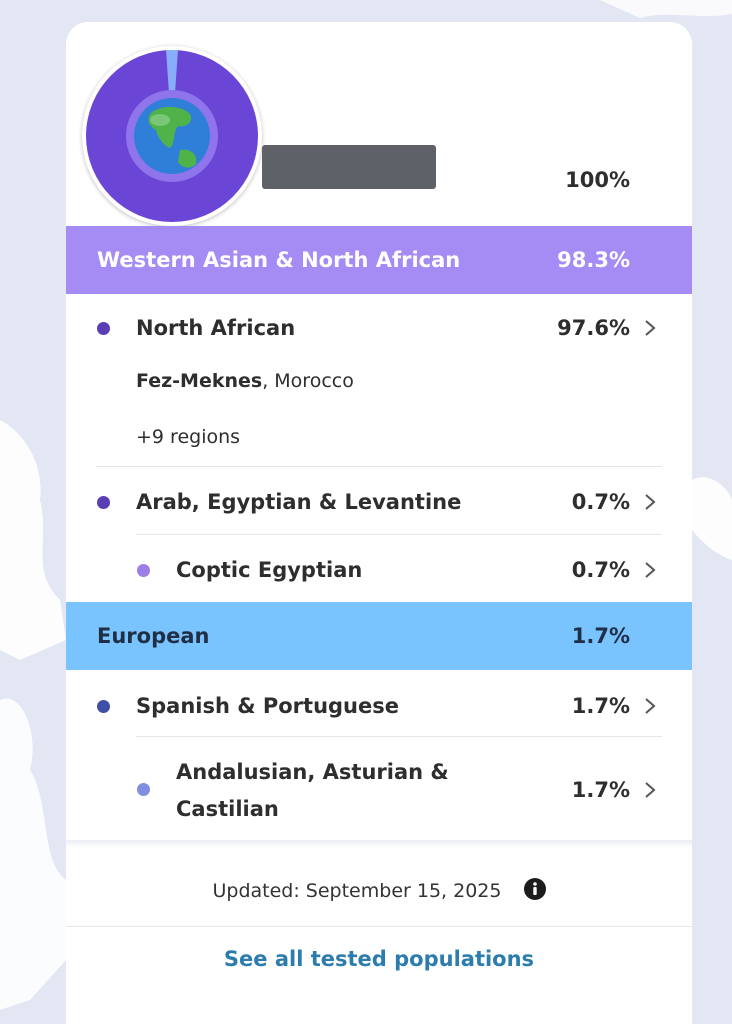 This screenshot has width=732, height=1024. I want to click on group-percent: 1.7%, so click(600, 636).